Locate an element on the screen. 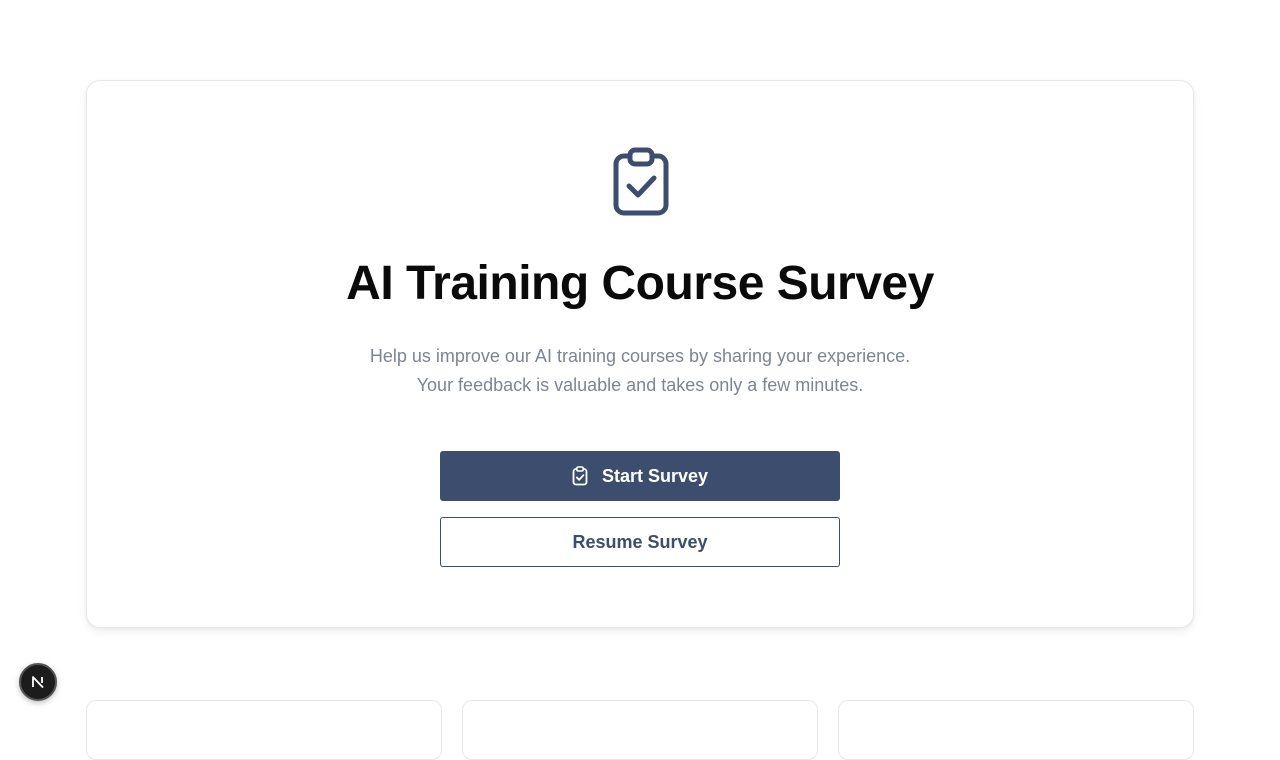  start-survey-label: Start Survey is located at coordinates (655, 475).